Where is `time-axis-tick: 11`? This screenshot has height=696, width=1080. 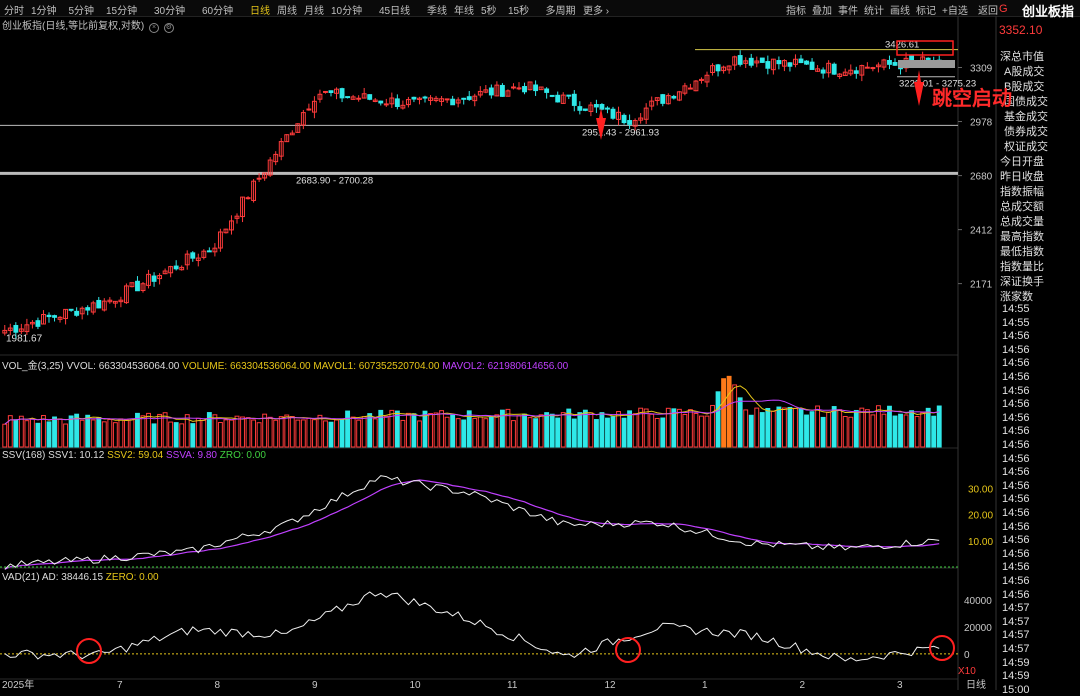 time-axis-tick: 11 is located at coordinates (512, 685).